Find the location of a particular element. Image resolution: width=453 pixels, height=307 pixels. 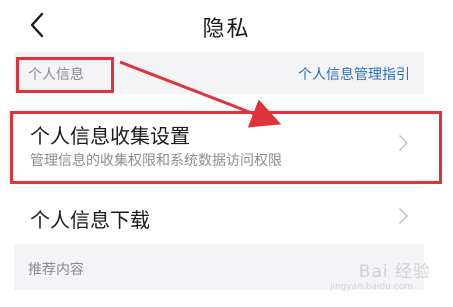

watermark-url: jingyan.baidu.com is located at coordinates (371, 287).